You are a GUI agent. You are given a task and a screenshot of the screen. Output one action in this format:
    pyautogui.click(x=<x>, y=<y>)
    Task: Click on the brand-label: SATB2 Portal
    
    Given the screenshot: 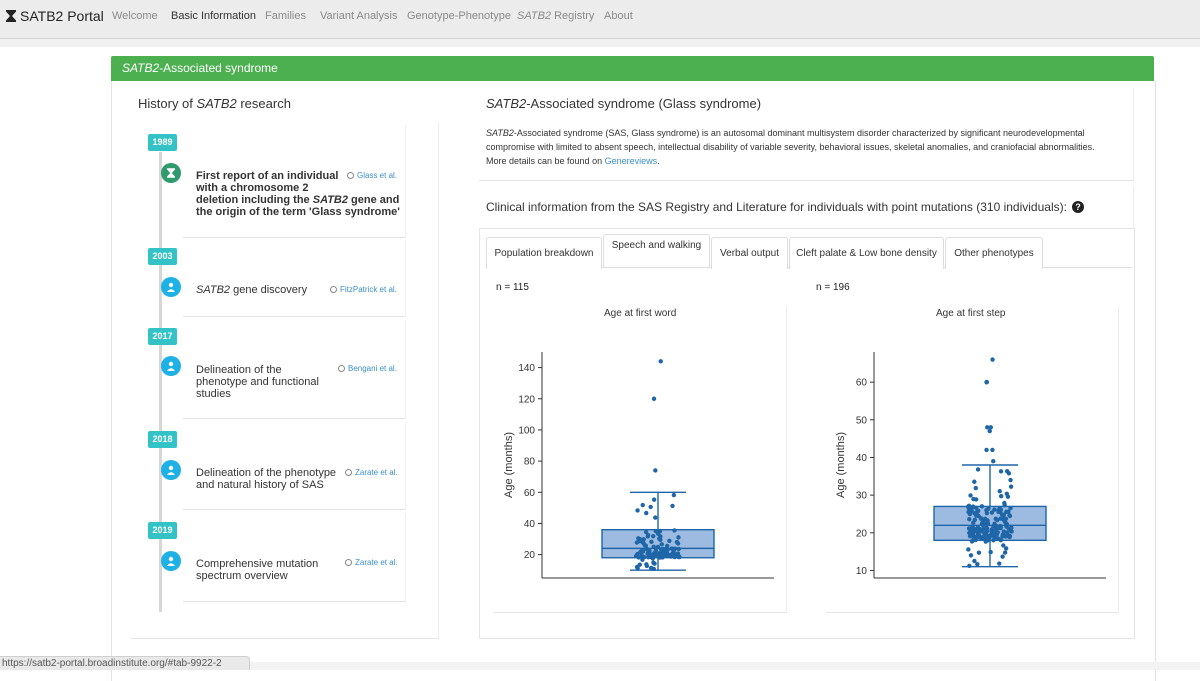 What is the action you would take?
    pyautogui.click(x=62, y=16)
    